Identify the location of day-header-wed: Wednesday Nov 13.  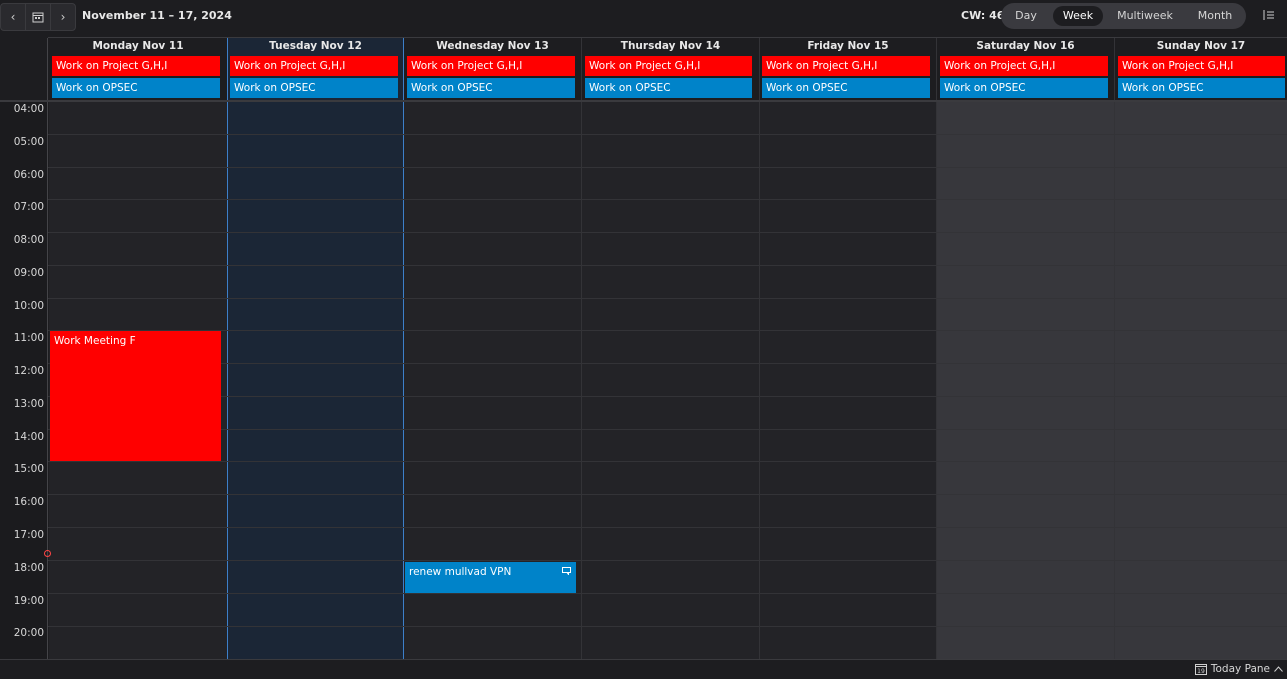
(492, 46).